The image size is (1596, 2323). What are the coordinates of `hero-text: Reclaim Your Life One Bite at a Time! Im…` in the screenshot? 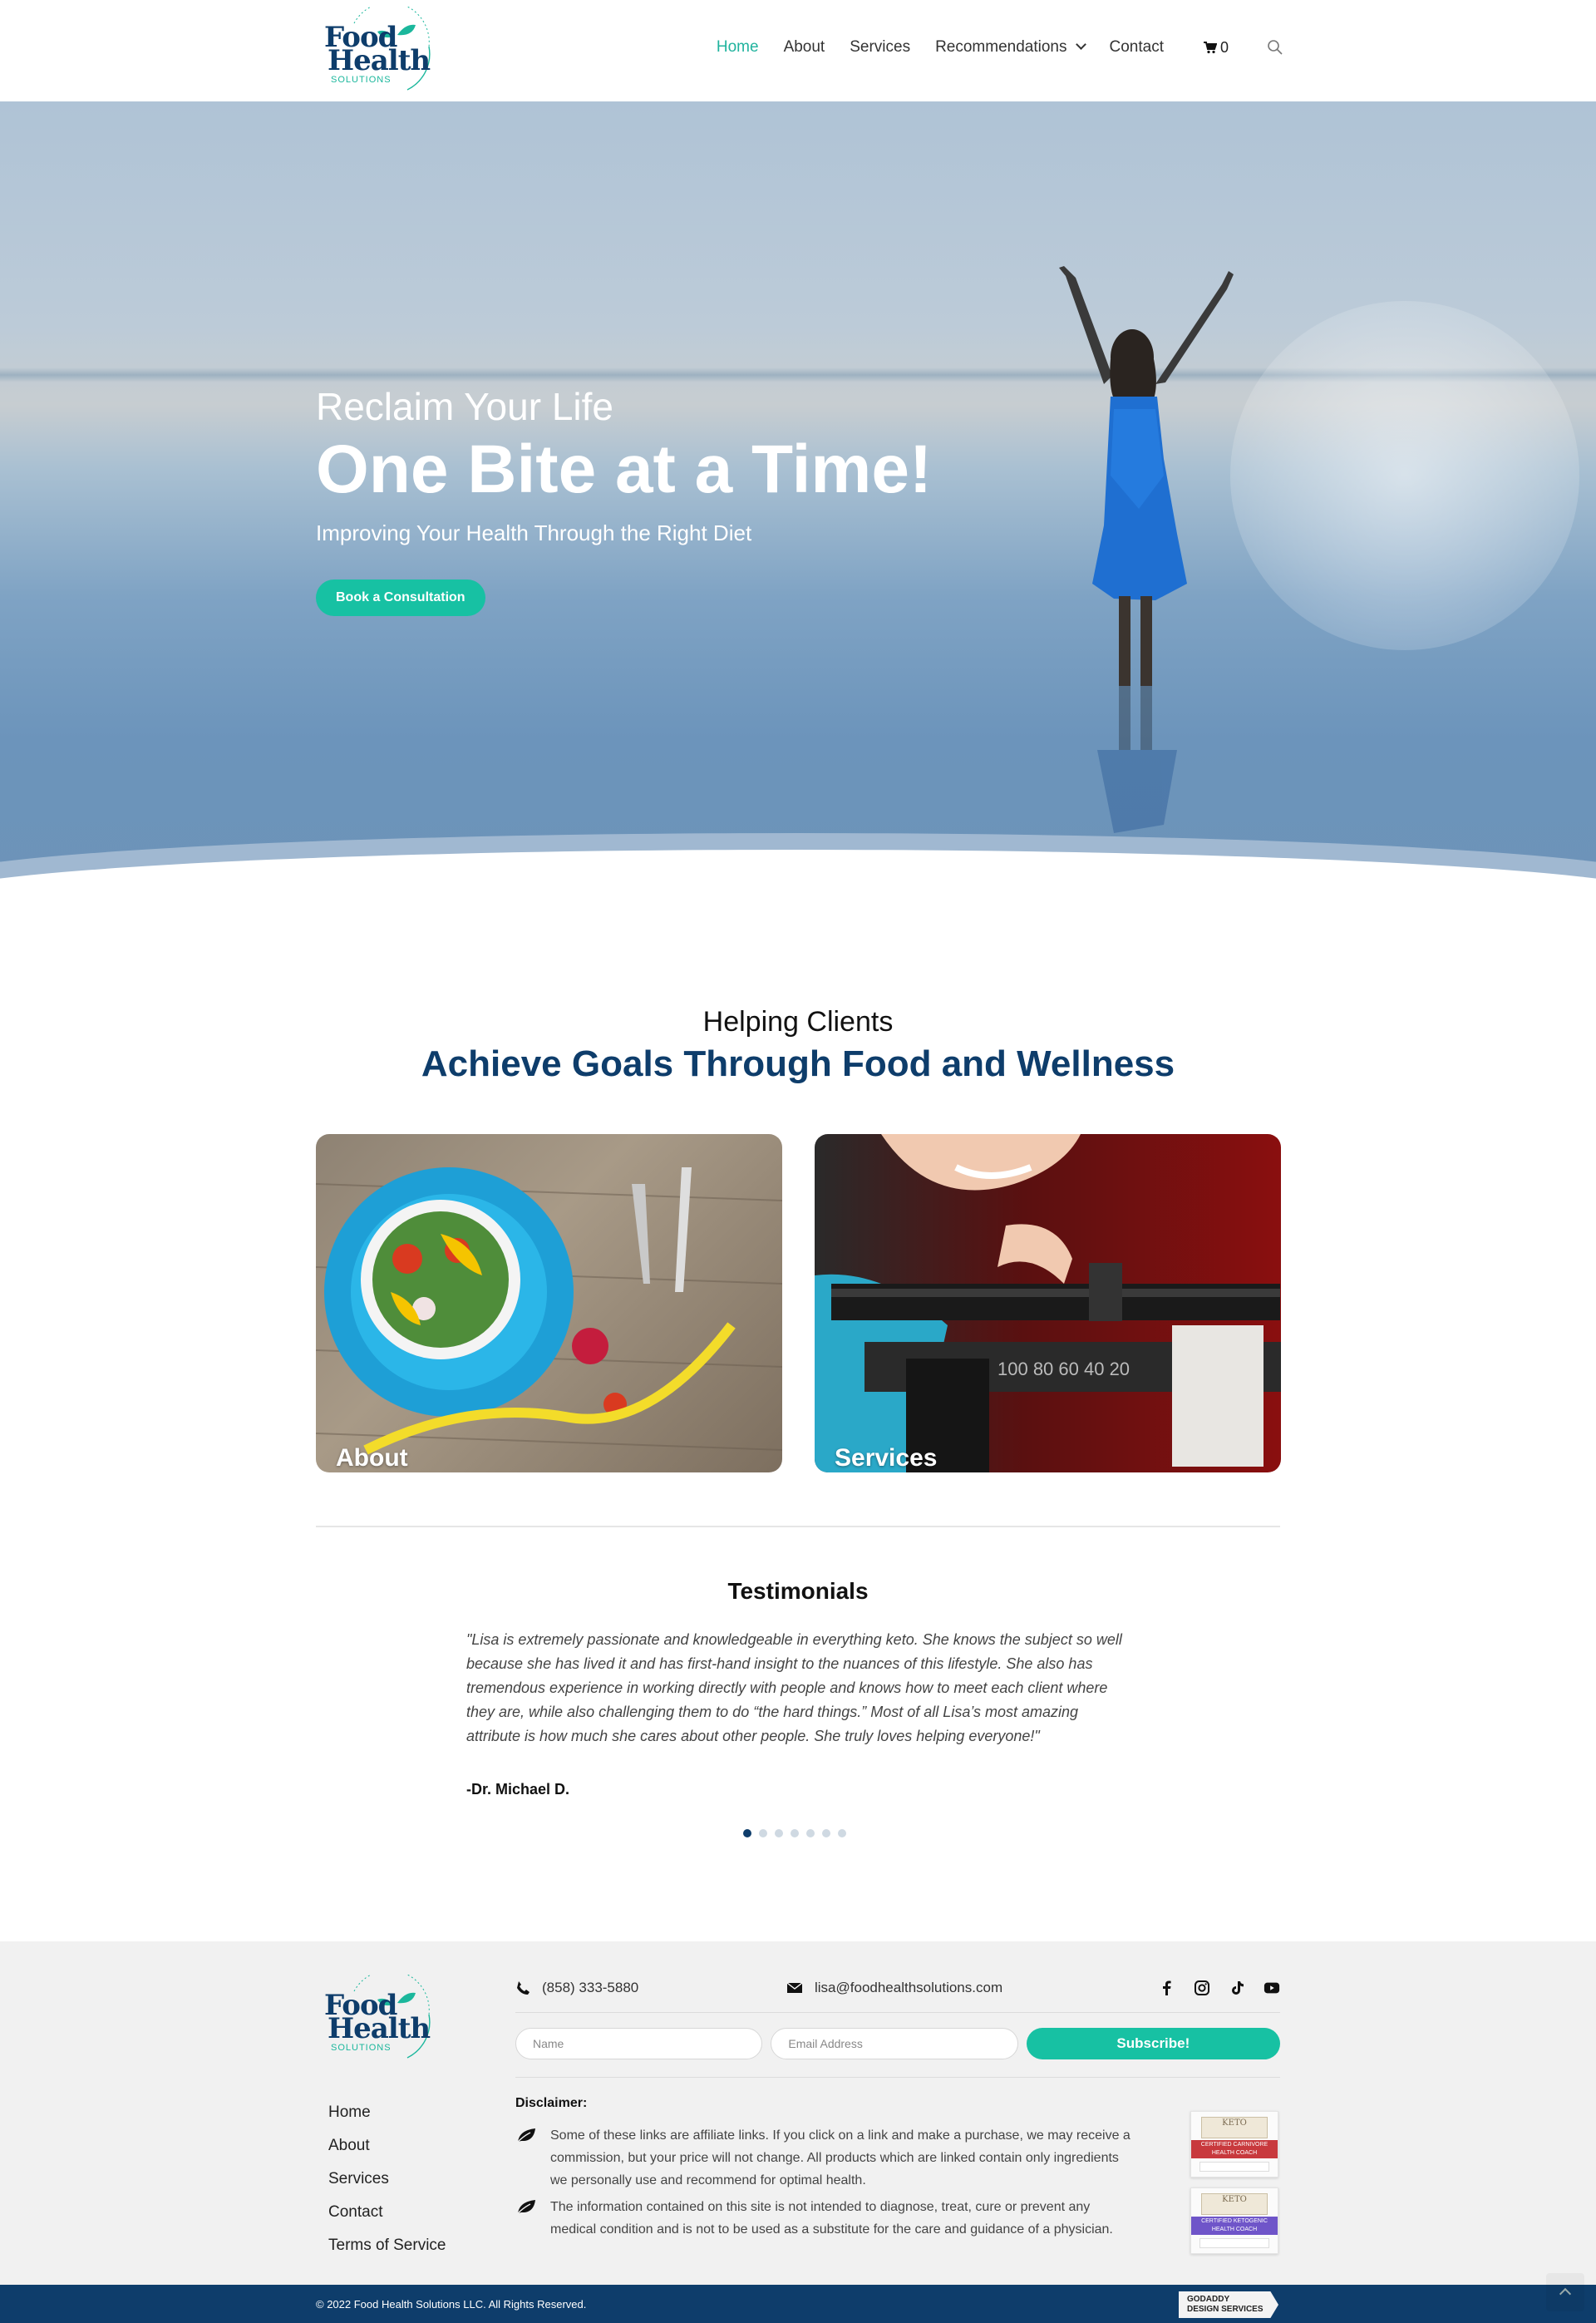 It's located at (624, 500).